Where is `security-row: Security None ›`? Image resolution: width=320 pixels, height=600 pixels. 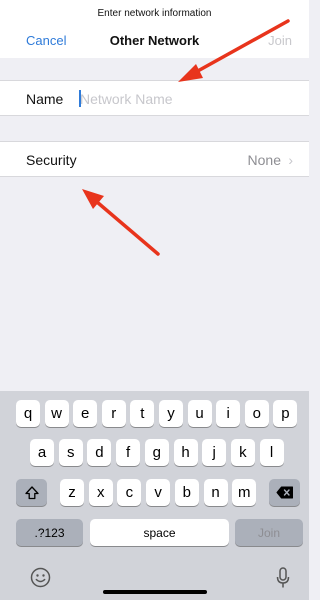 security-row: Security None › is located at coordinates (154, 159).